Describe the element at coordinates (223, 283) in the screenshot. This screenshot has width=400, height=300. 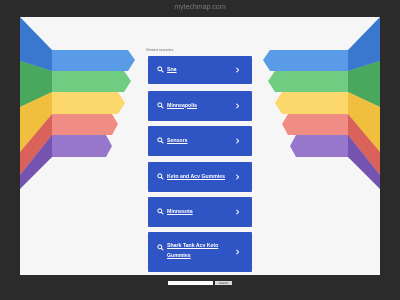
I see `search-button: Search` at that location.